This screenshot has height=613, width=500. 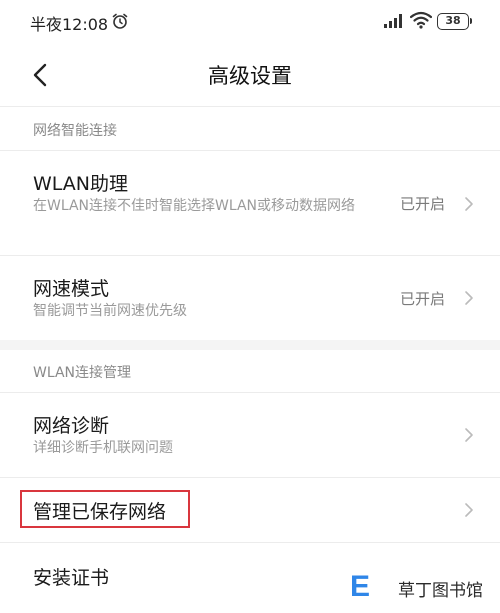 What do you see at coordinates (82, 373) in the screenshot?
I see `section-header-wlan-management: WLAN连接管理` at bounding box center [82, 373].